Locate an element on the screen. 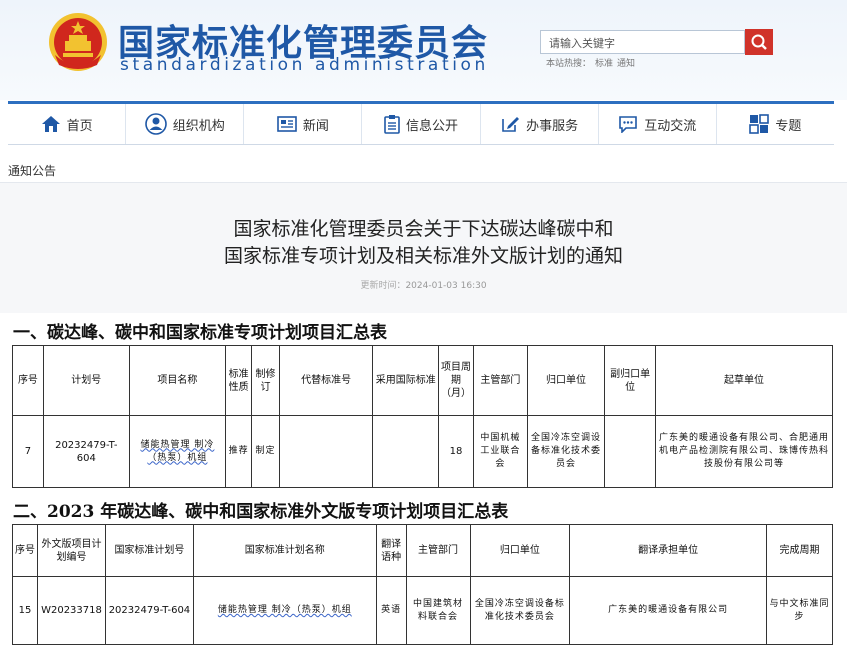 Image resolution: width=847 pixels, height=653 pixels. article-time: 更新时间：2024-01-03 16:30 is located at coordinates (423, 284).